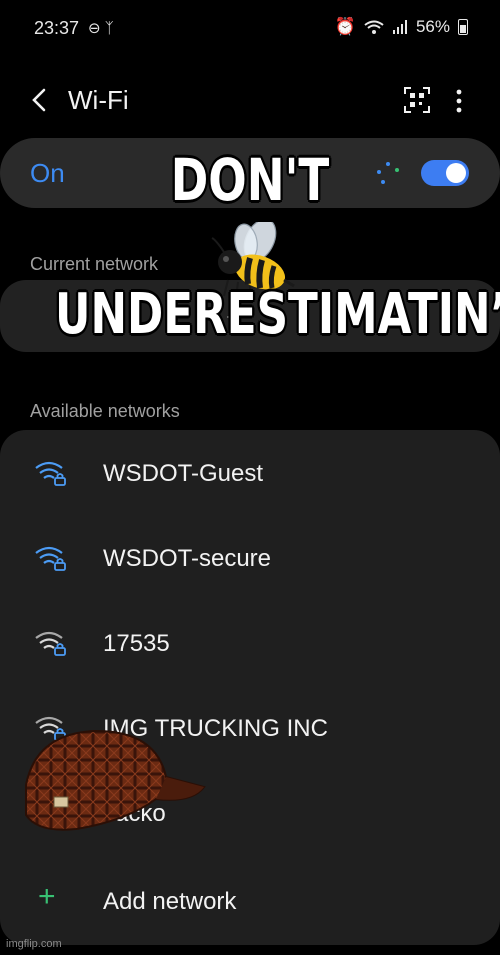  I want to click on network-name: WSDOT-secure, so click(187, 558).